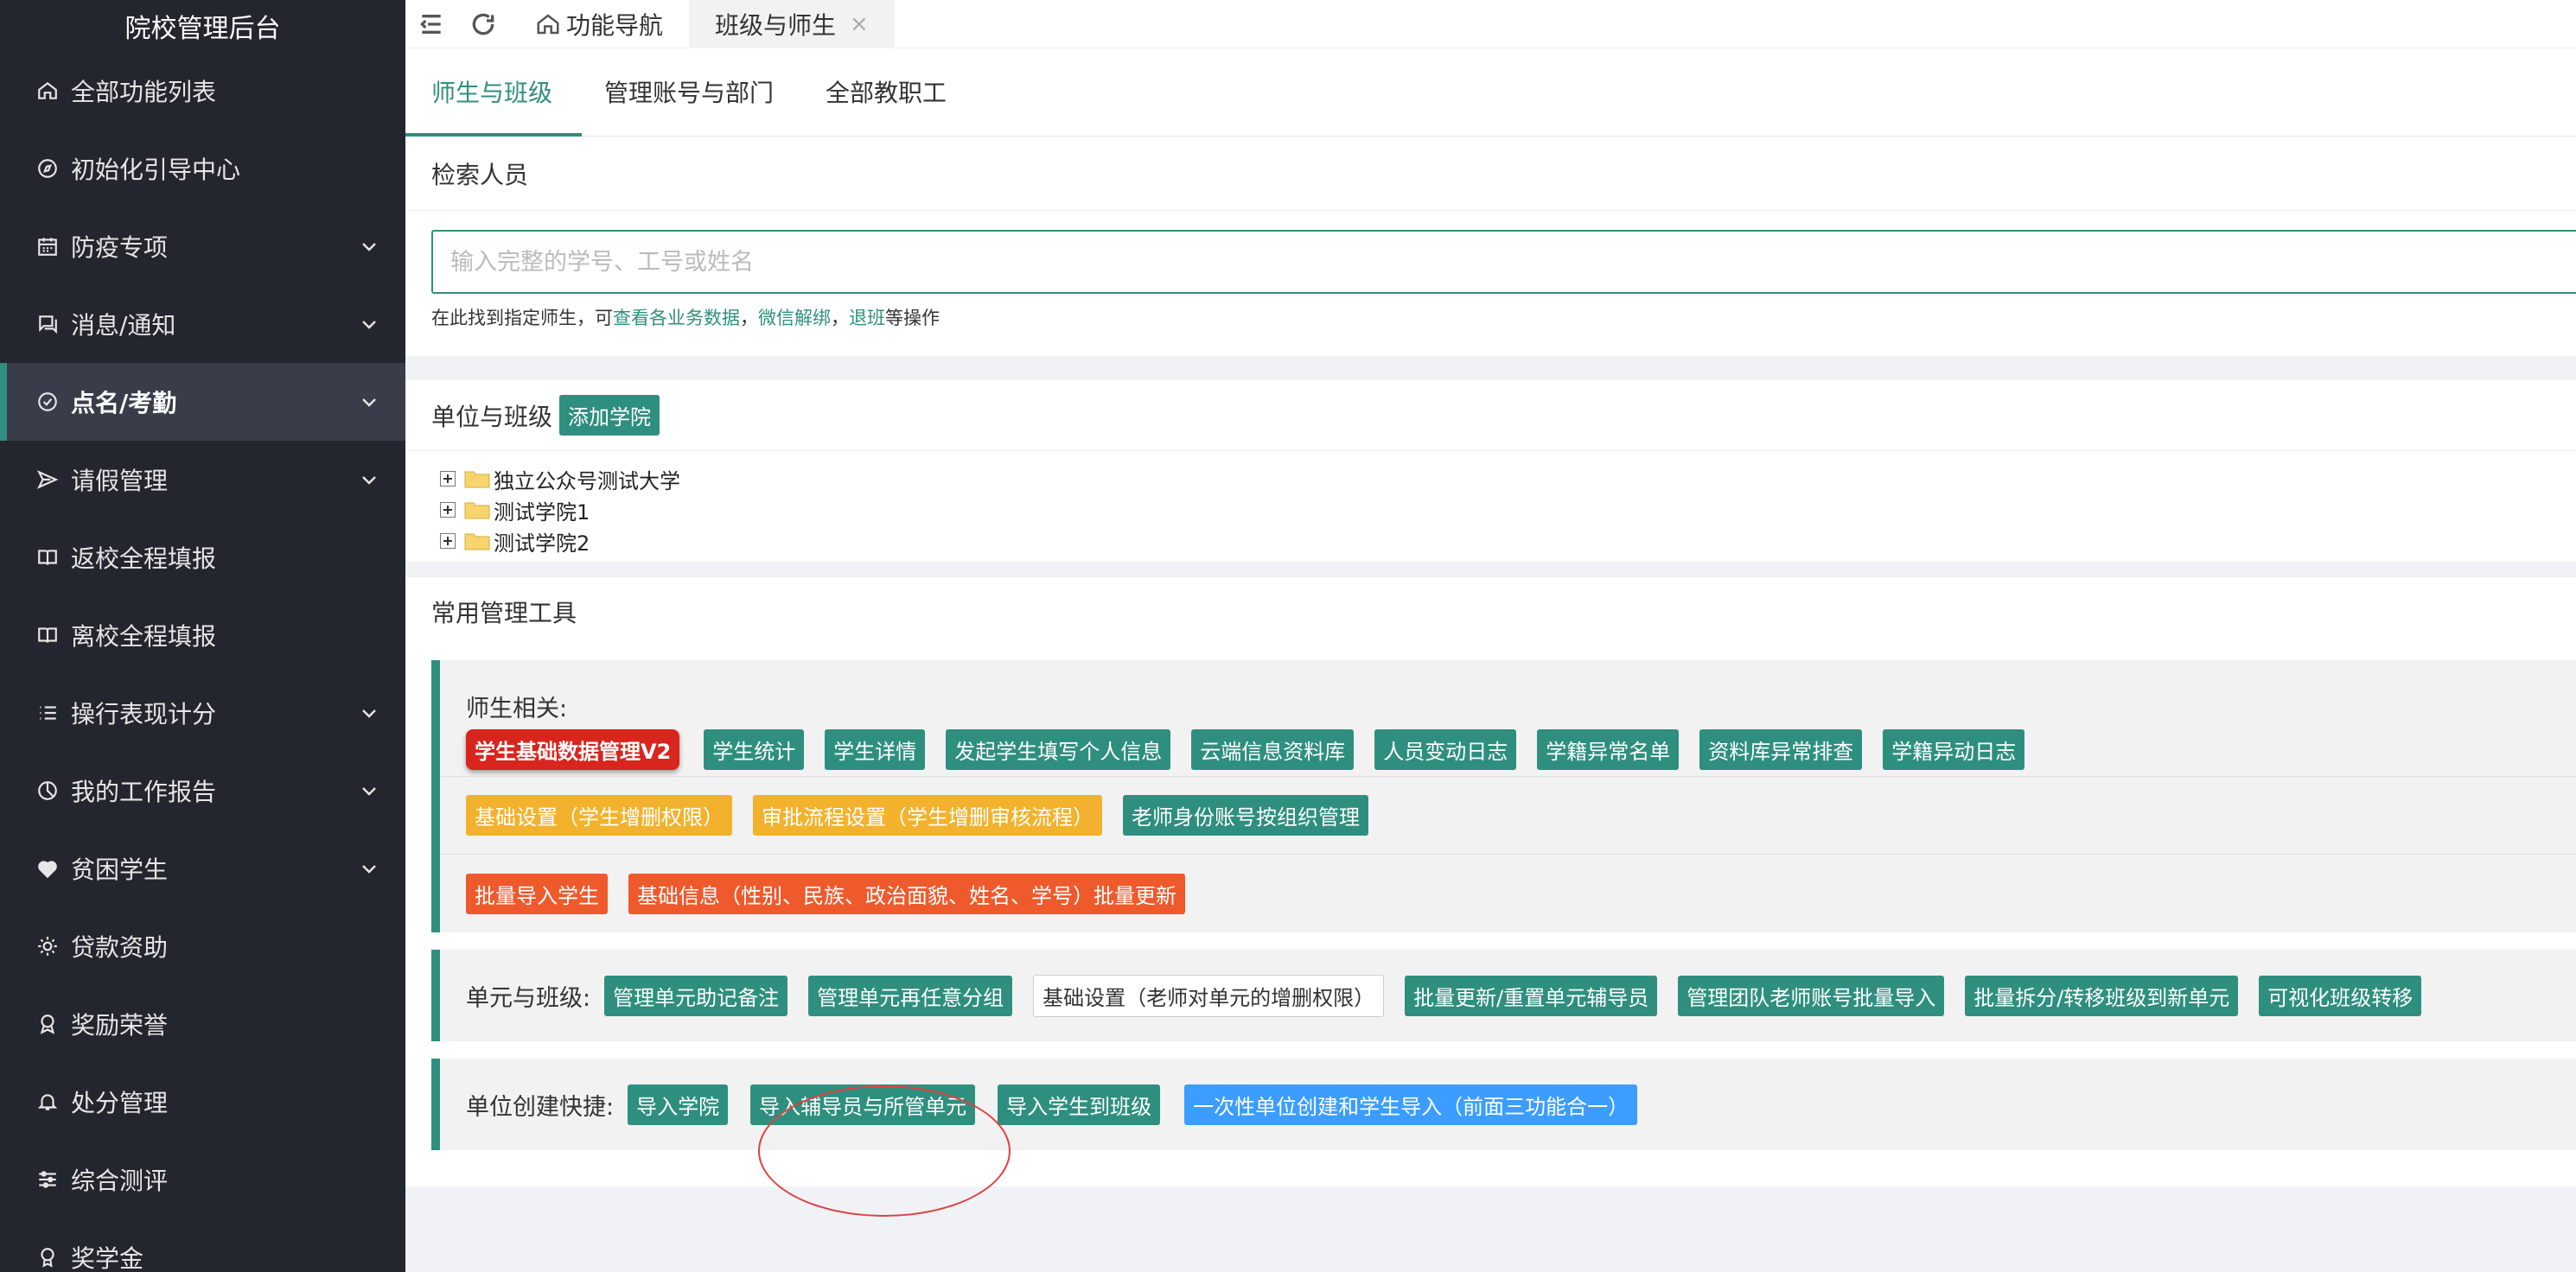 The image size is (2576, 1272). I want to click on send-icon, so click(47, 479).